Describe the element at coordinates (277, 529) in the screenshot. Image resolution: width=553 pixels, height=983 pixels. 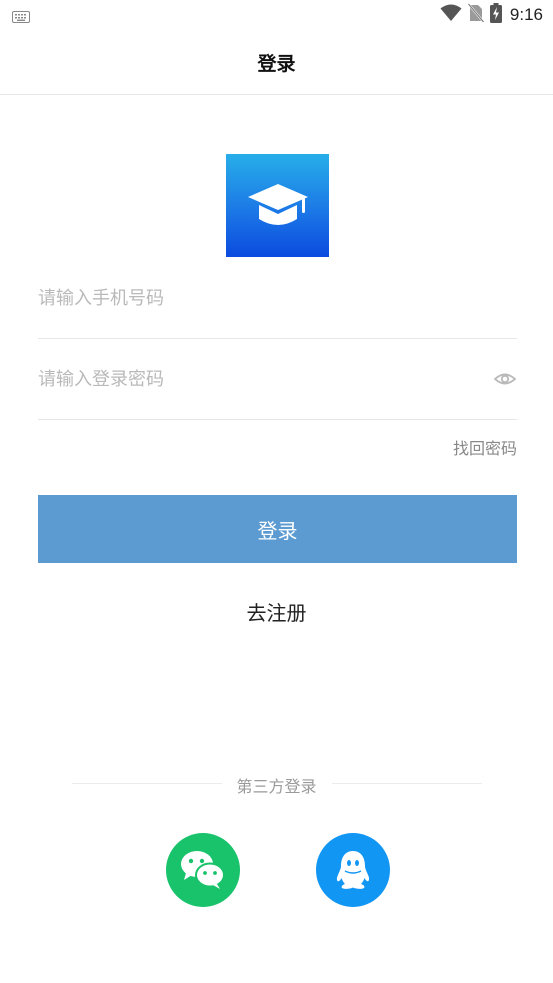
I see `login-button: 登录` at that location.